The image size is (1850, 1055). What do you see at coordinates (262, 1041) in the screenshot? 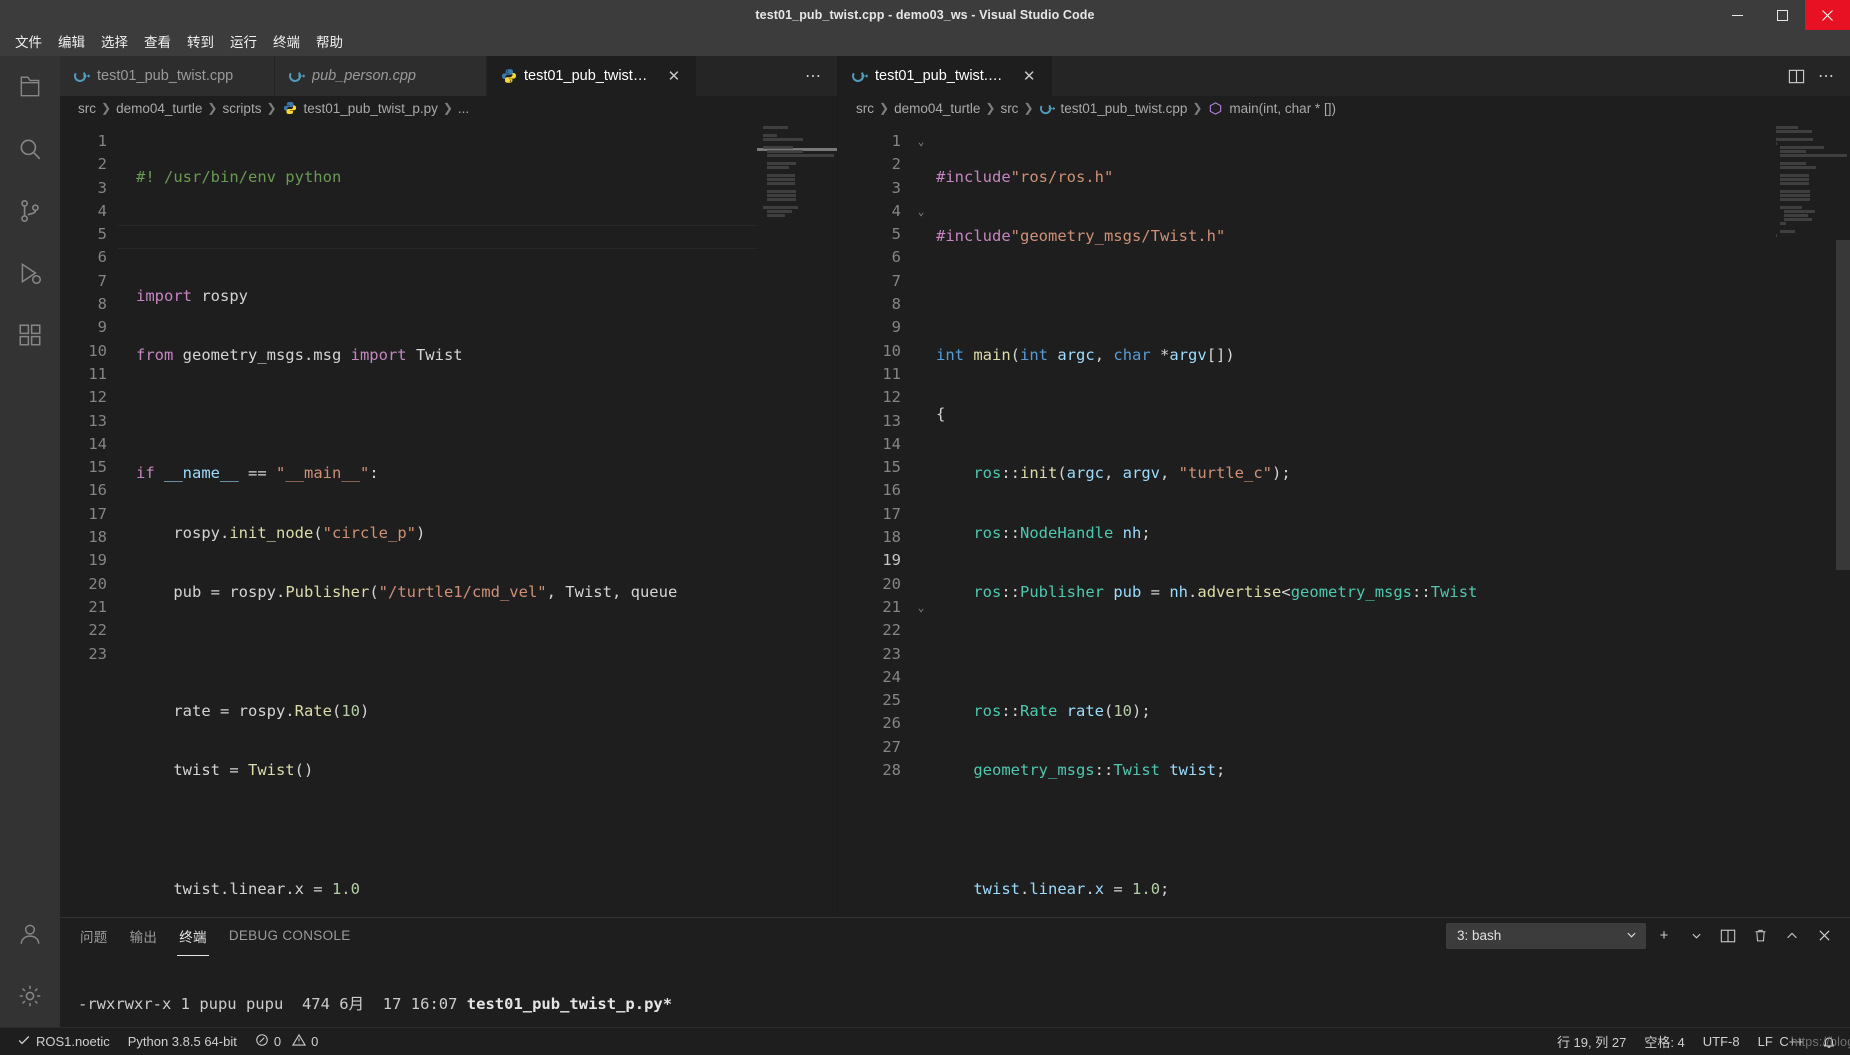
I see `error-icon` at bounding box center [262, 1041].